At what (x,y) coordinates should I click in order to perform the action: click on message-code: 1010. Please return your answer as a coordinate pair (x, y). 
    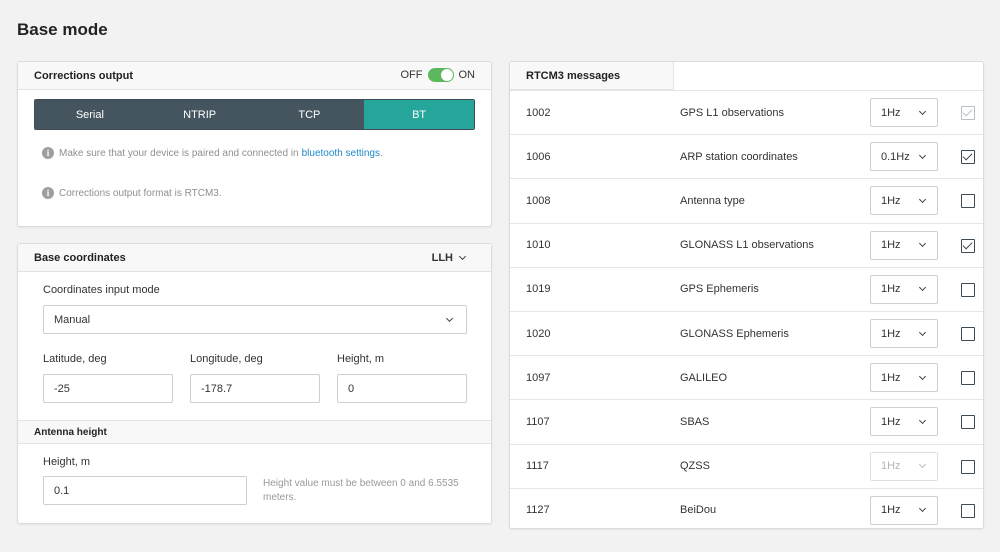
    Looking at the image, I should click on (538, 245).